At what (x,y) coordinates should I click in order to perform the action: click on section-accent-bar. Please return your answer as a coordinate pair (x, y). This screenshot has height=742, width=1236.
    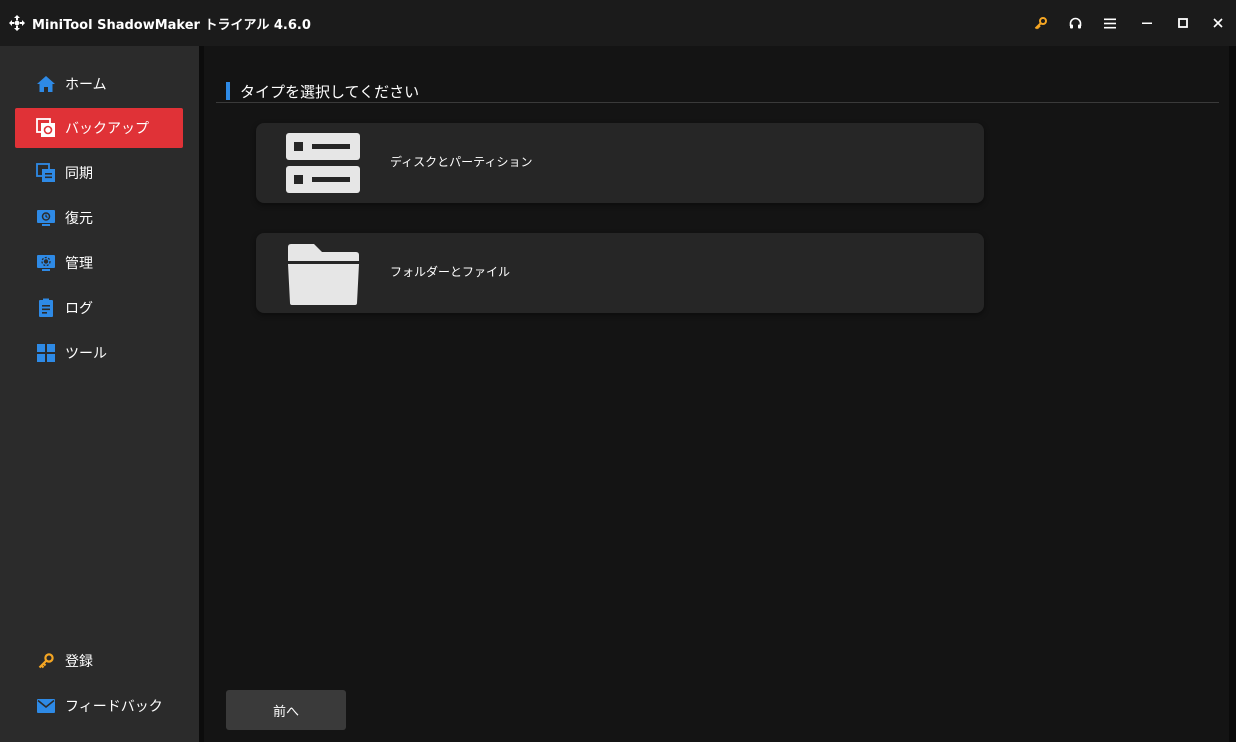
    Looking at the image, I should click on (228, 91).